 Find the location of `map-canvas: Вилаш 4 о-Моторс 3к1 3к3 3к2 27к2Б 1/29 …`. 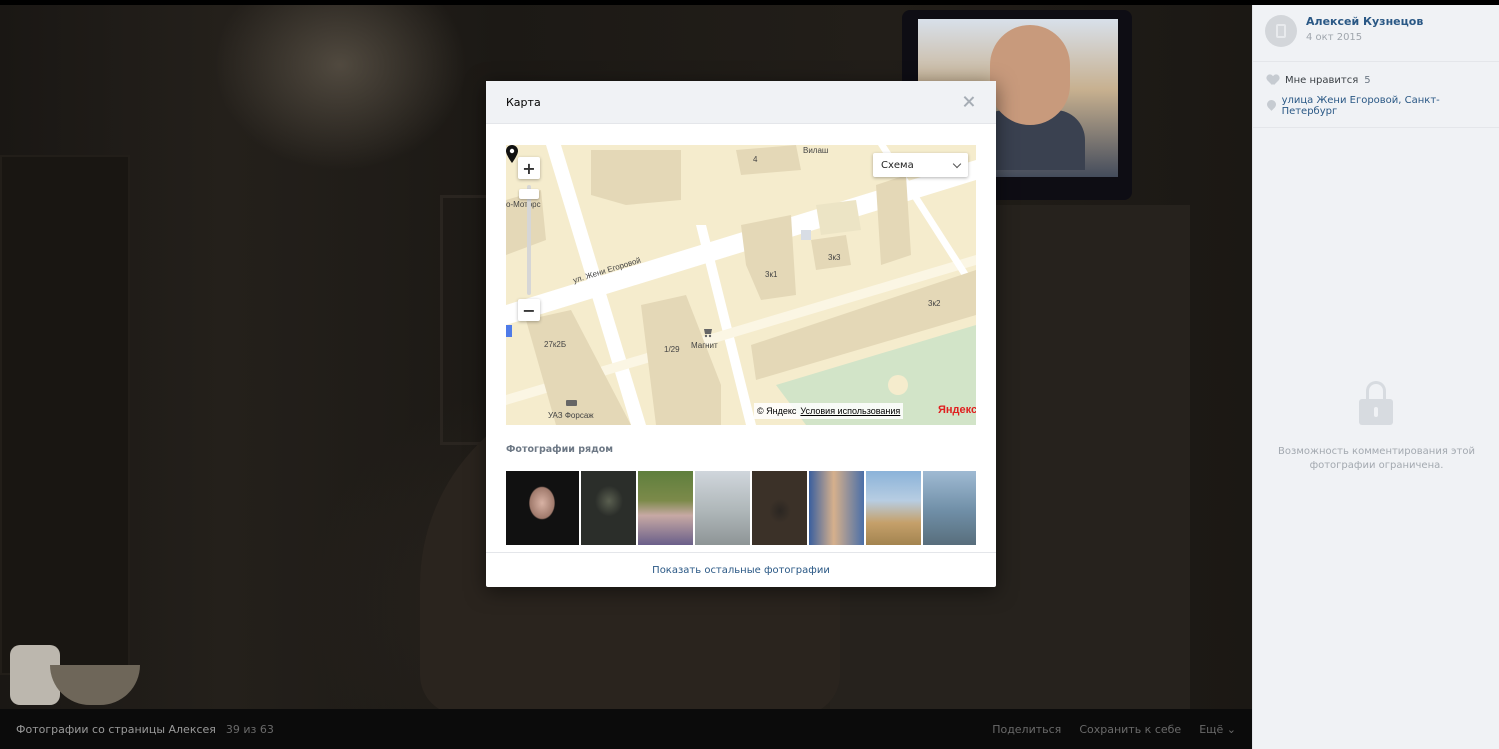

map-canvas: Вилаш 4 о-Моторс 3к1 3к3 3к2 27к2Б 1/29 … is located at coordinates (741, 285).